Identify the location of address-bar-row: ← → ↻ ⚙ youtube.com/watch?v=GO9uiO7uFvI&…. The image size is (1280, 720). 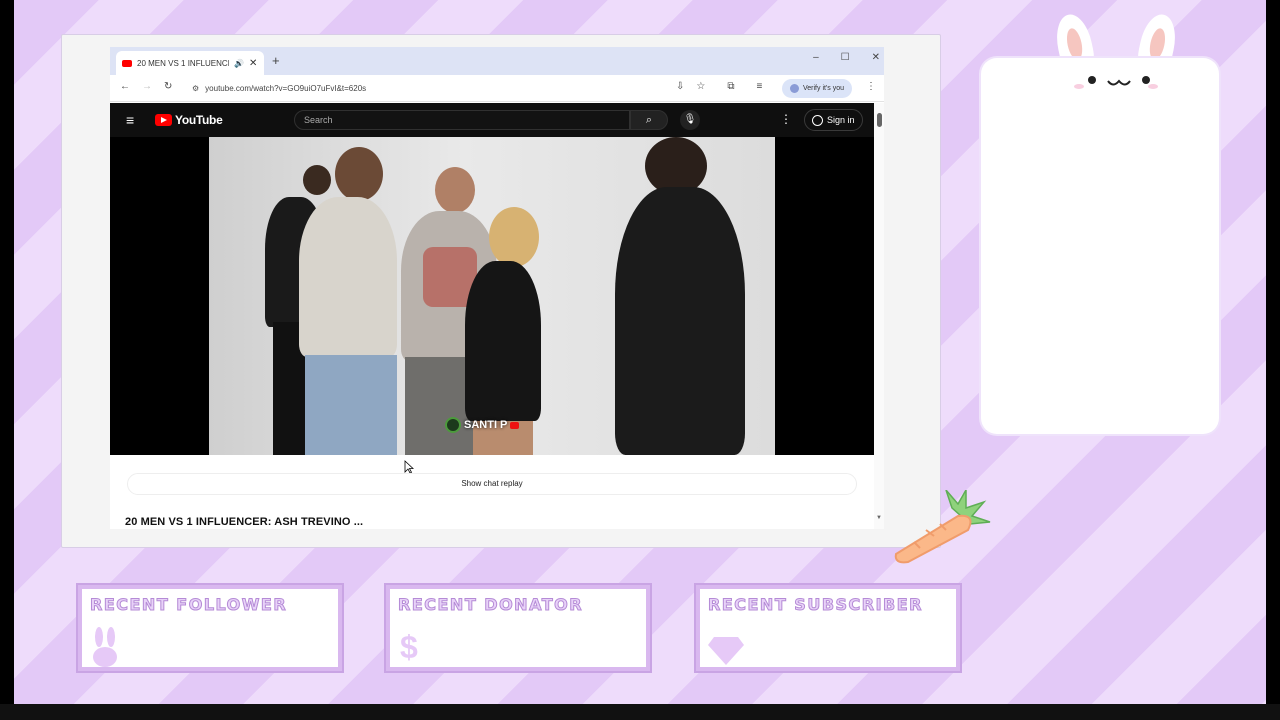
(497, 88).